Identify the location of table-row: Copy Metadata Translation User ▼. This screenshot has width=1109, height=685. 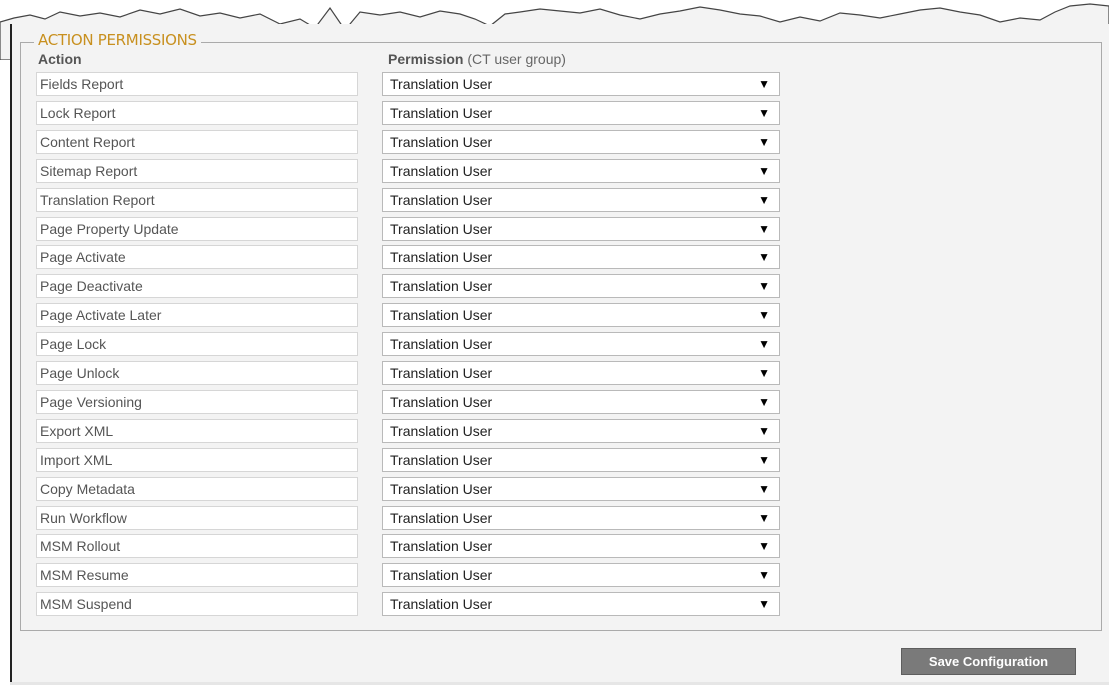
(554, 489).